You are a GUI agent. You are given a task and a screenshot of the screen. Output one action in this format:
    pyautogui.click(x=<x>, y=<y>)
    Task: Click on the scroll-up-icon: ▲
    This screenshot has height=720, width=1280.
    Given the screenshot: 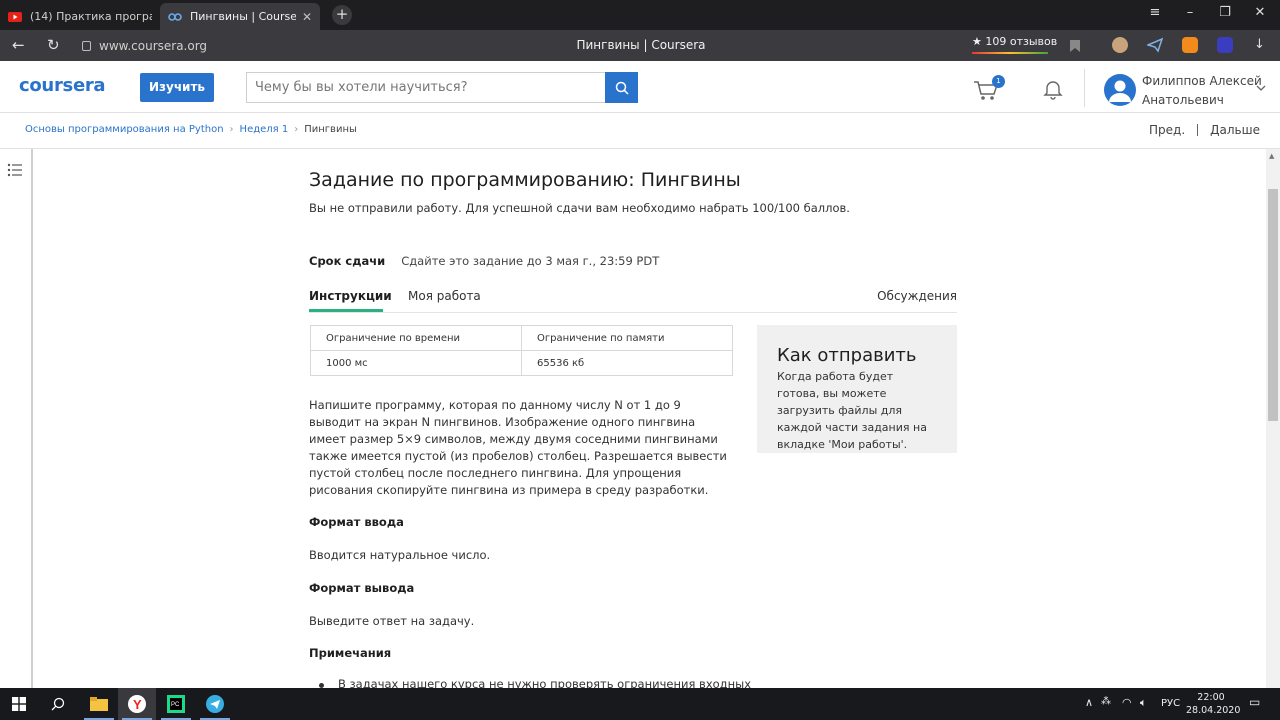 What is the action you would take?
    pyautogui.click(x=1271, y=156)
    